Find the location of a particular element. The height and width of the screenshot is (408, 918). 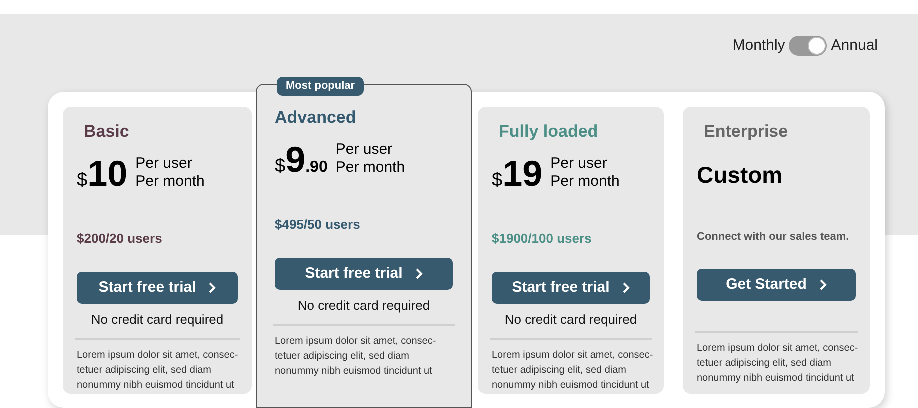

price: $10 is located at coordinates (102, 176).